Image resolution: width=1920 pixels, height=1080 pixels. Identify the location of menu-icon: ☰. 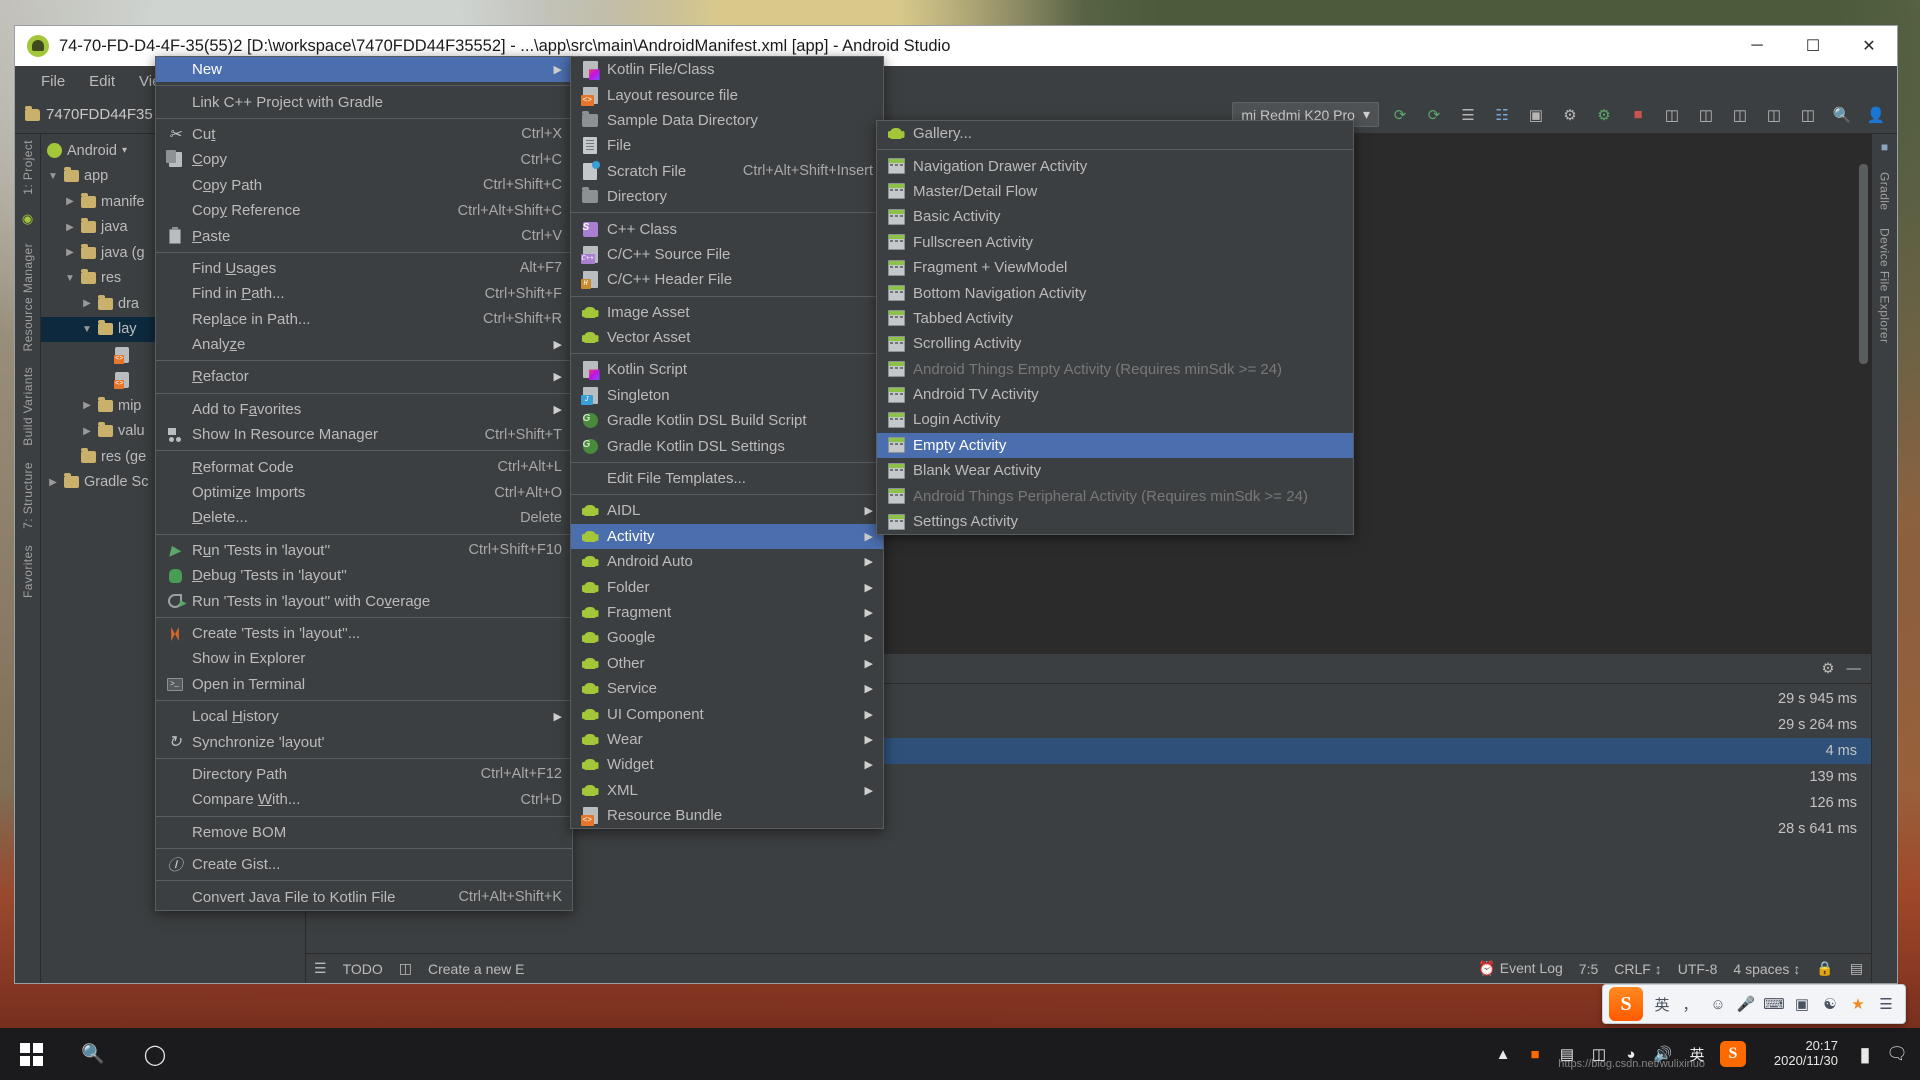
(1886, 1004).